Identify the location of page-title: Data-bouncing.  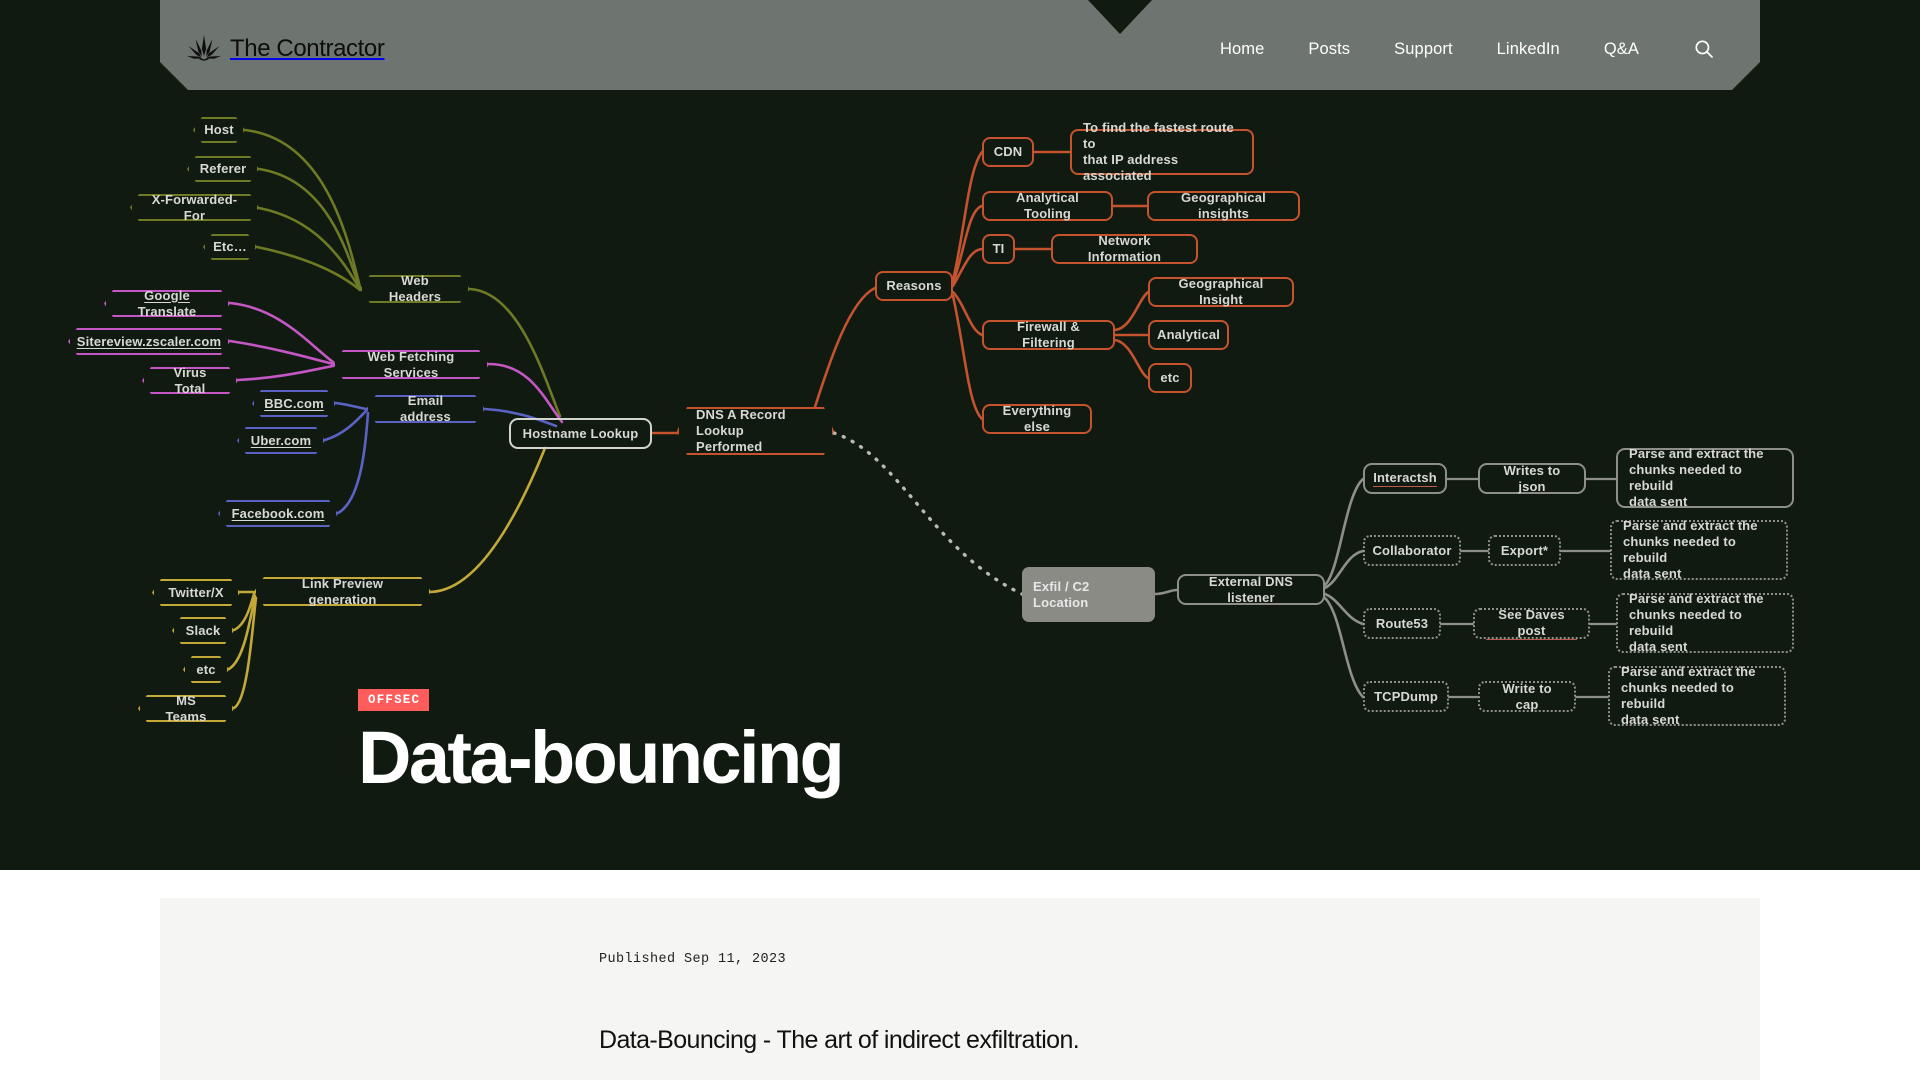
(601, 757).